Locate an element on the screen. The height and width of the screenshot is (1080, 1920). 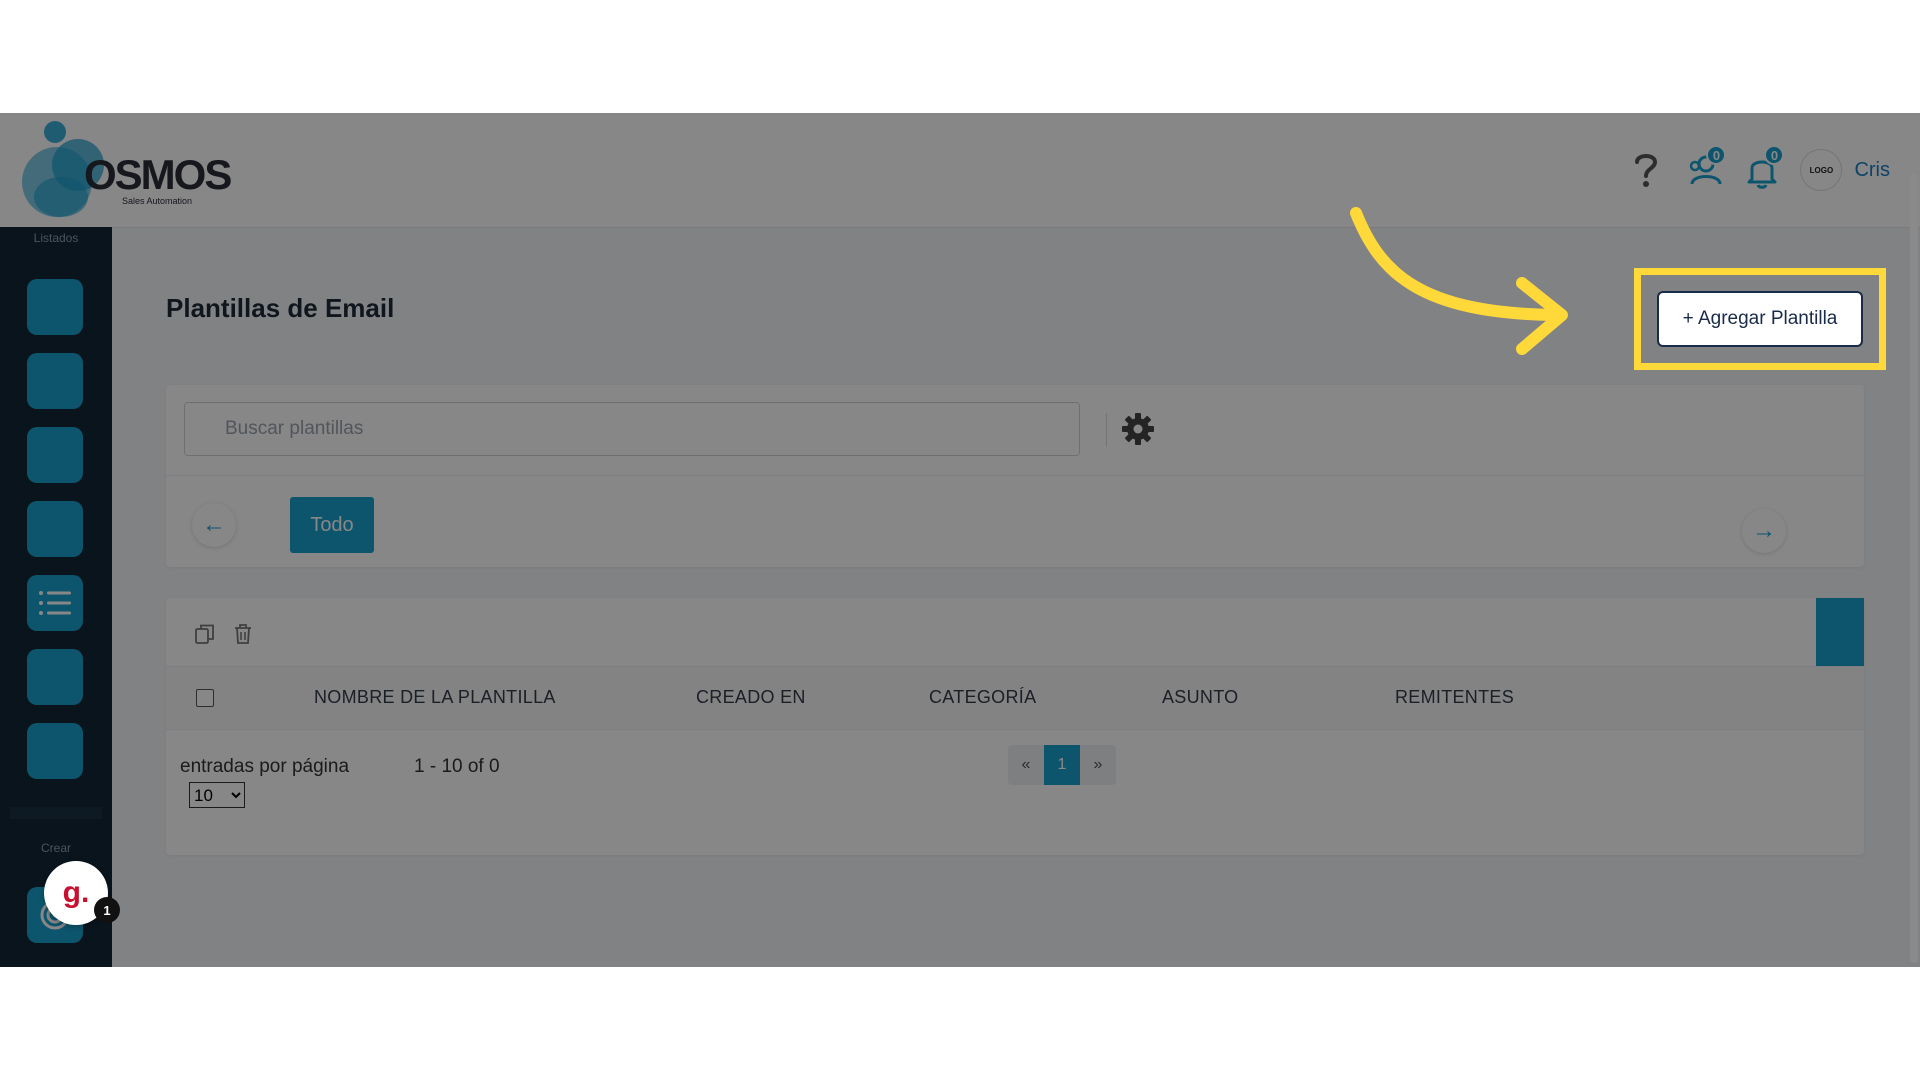
arrow-left-icon: ← is located at coordinates (214, 525).